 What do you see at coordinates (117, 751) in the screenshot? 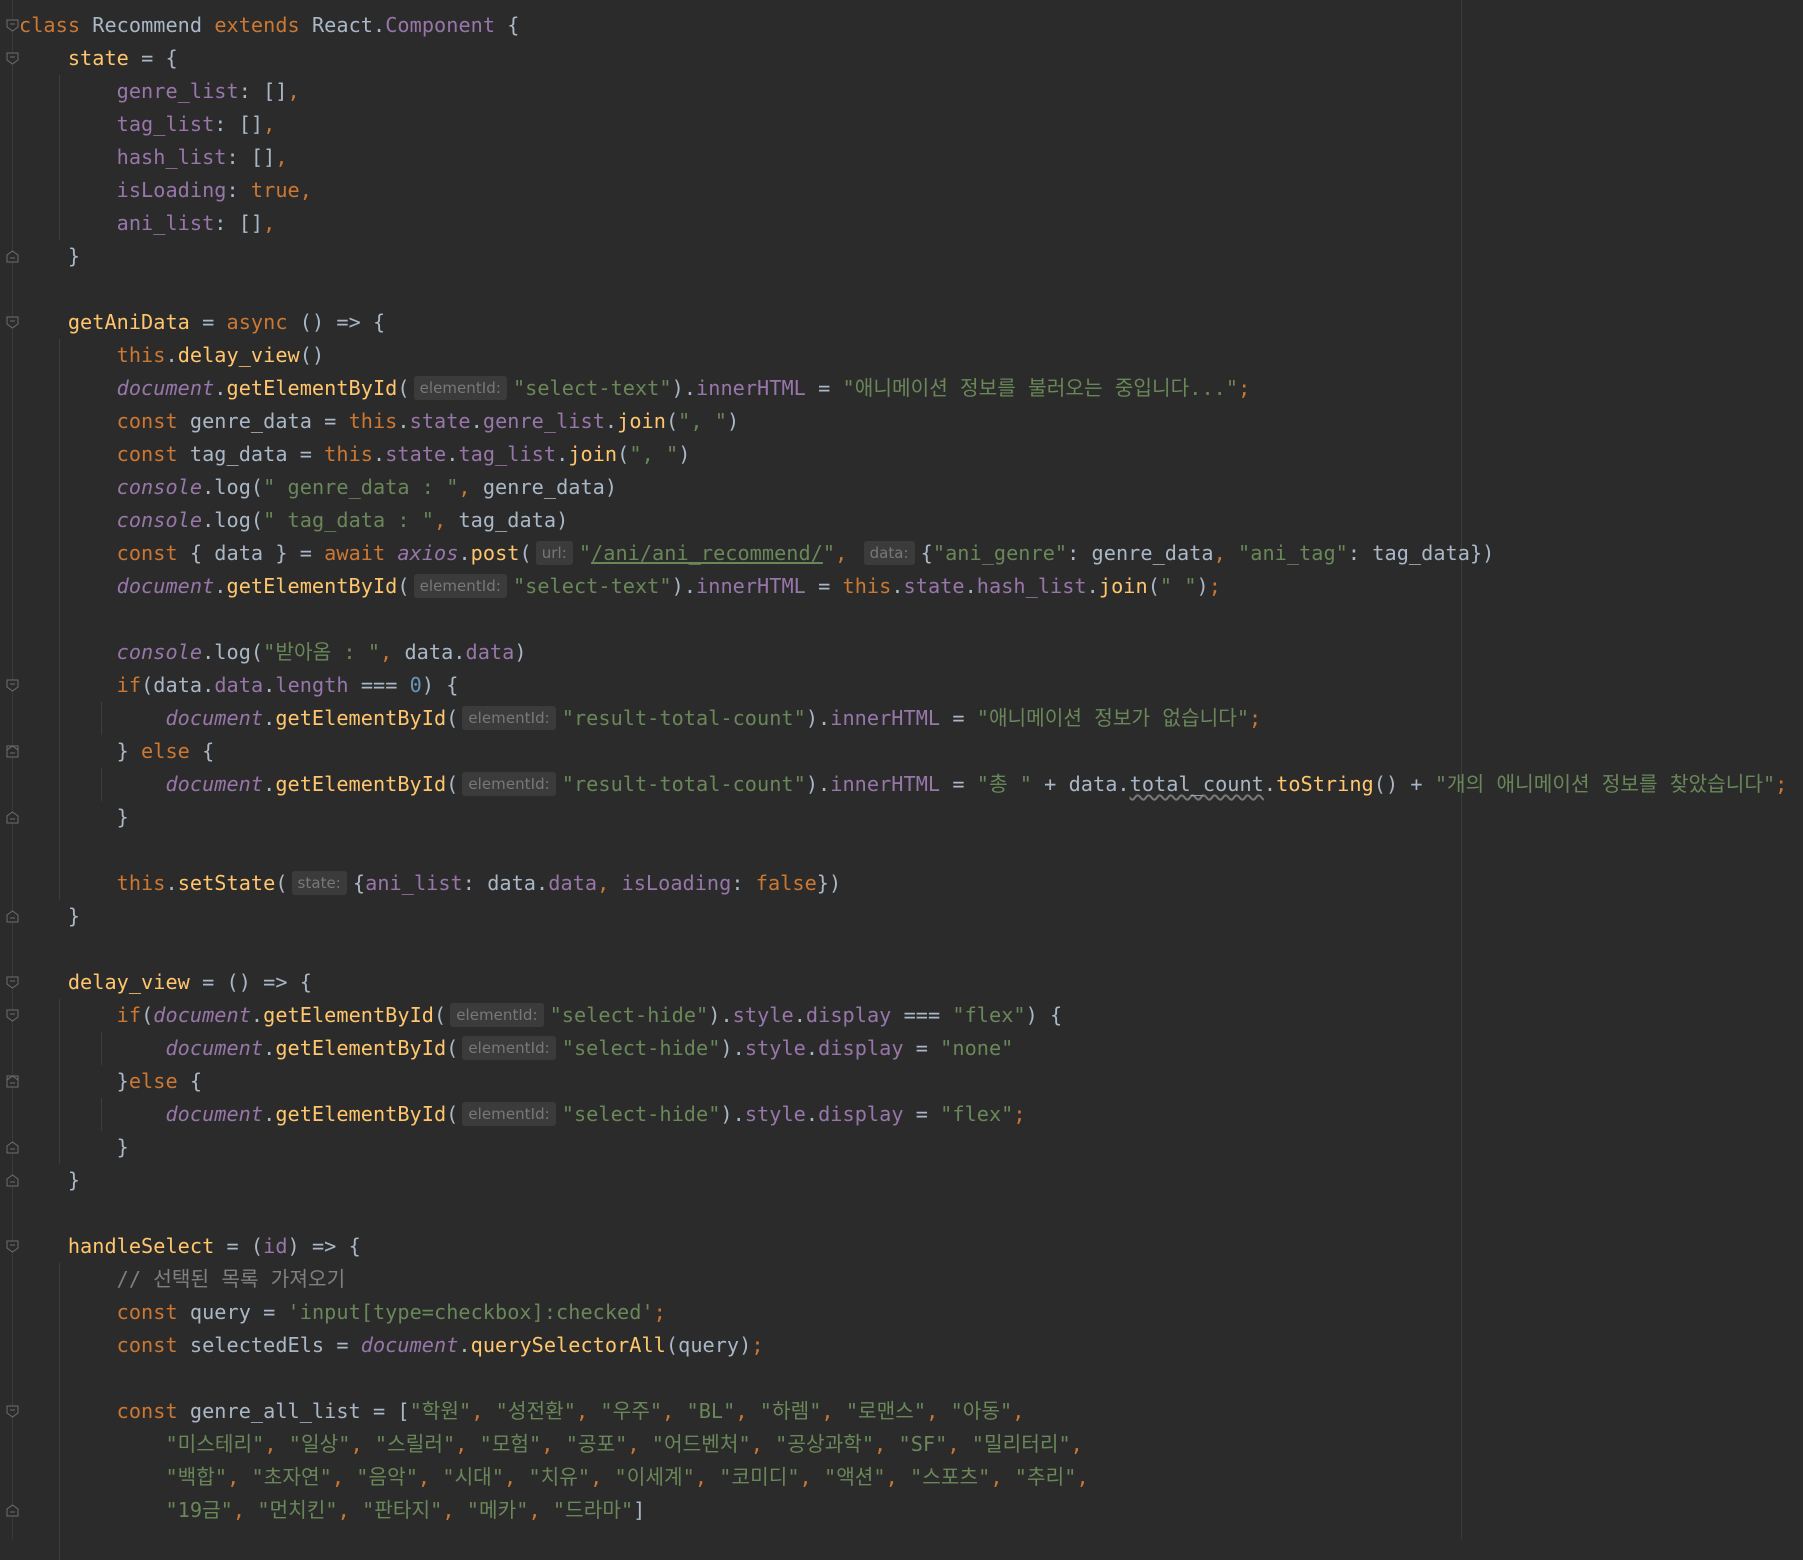
I see `code-line: } else {` at bounding box center [117, 751].